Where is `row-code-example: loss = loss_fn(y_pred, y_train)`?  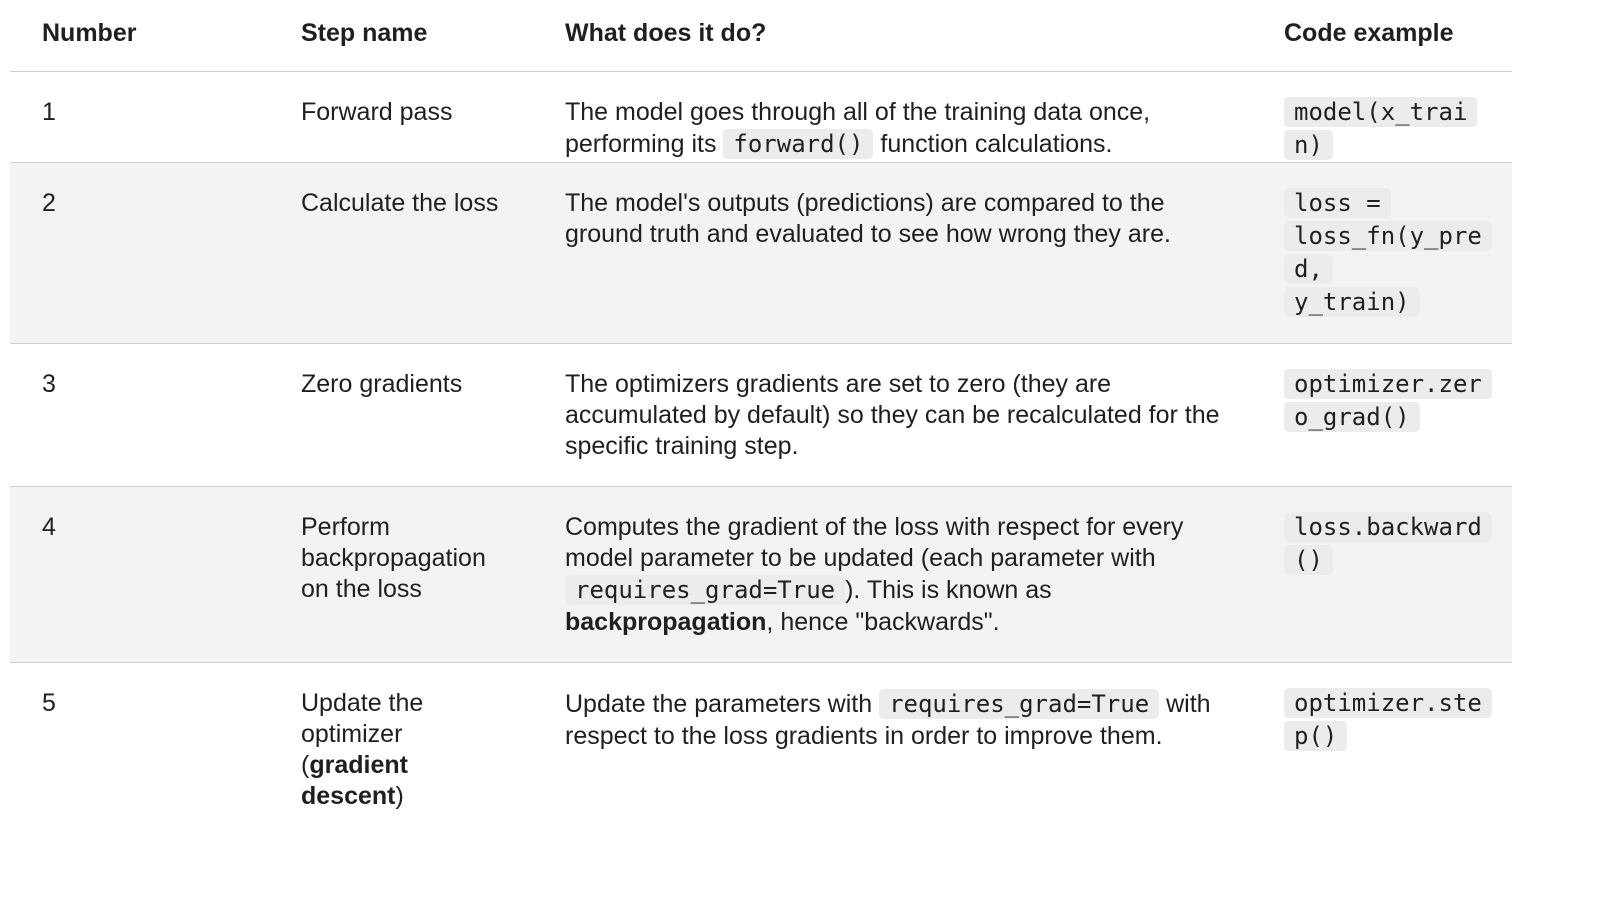 row-code-example: loss = loss_fn(y_pred, y_train) is located at coordinates (1382, 253).